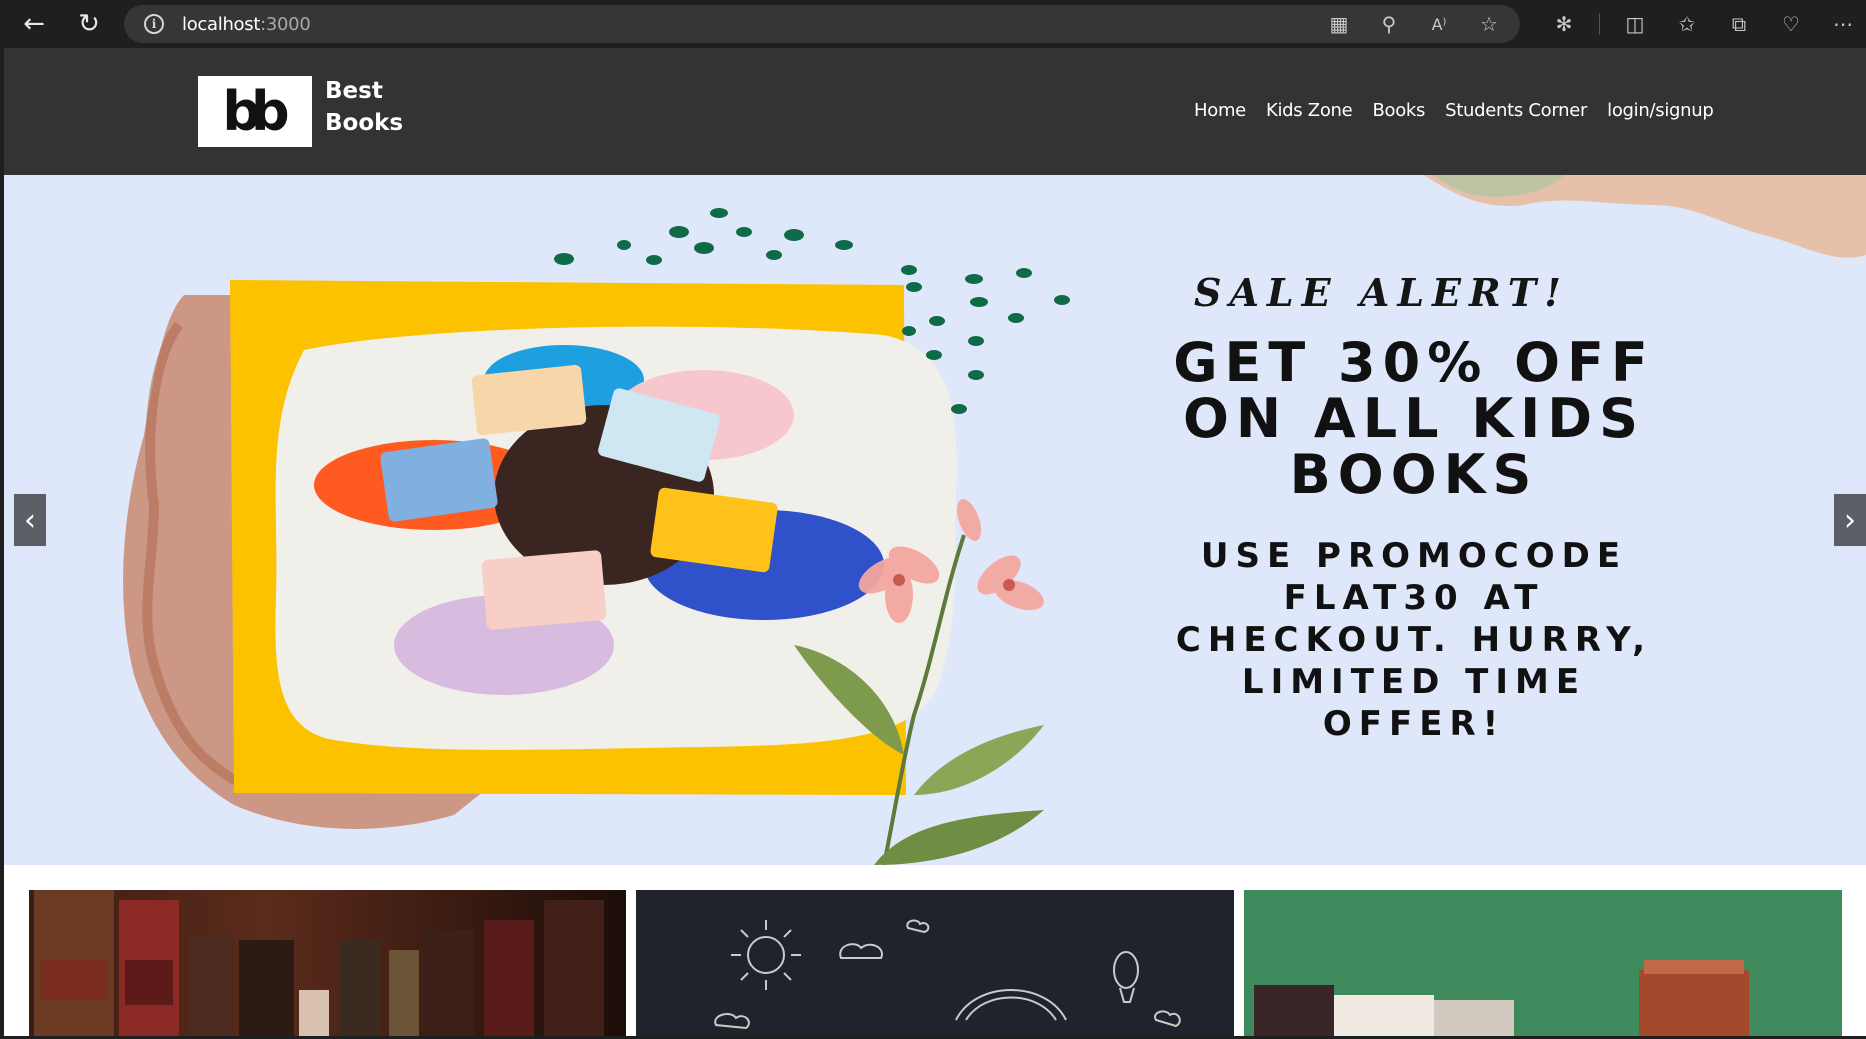  What do you see at coordinates (1414, 474) in the screenshot?
I see `promo-title-line: BOOKS` at bounding box center [1414, 474].